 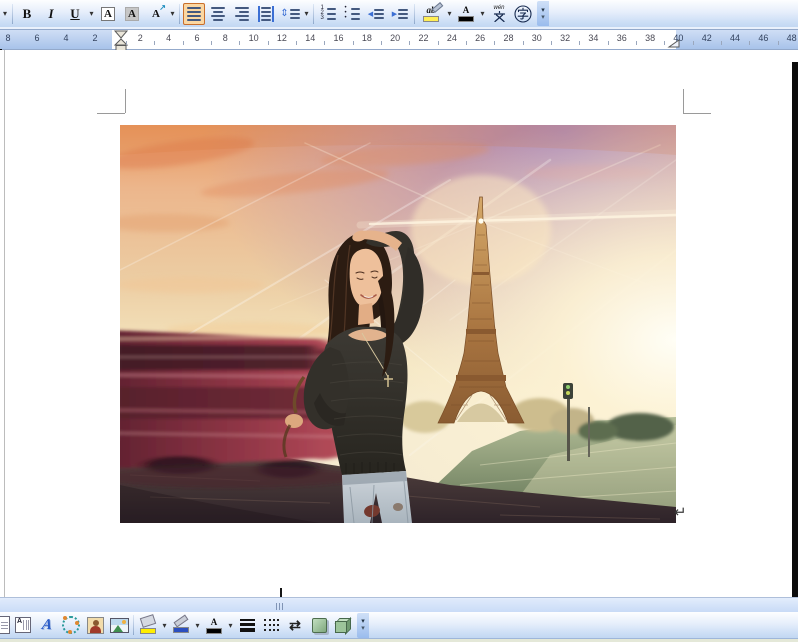 I want to click on ruler-number: 16, so click(x=338, y=38).